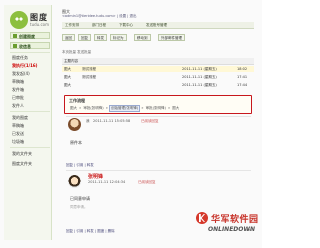 Image resolution: width=320 pixels, height=248 pixels. I want to click on forward-button: 转发, so click(100, 37).